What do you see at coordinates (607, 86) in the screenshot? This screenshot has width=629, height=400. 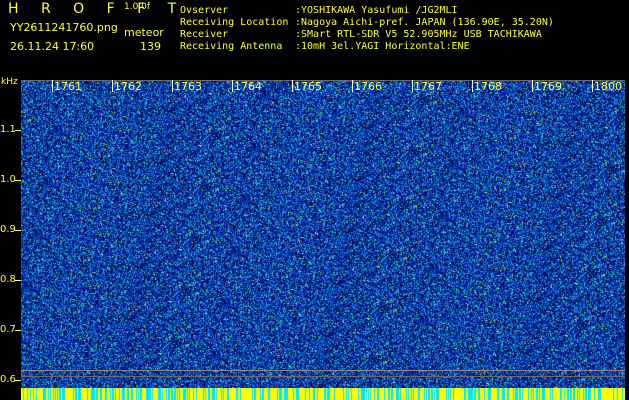 I see `minute-label-1800: 1800` at bounding box center [607, 86].